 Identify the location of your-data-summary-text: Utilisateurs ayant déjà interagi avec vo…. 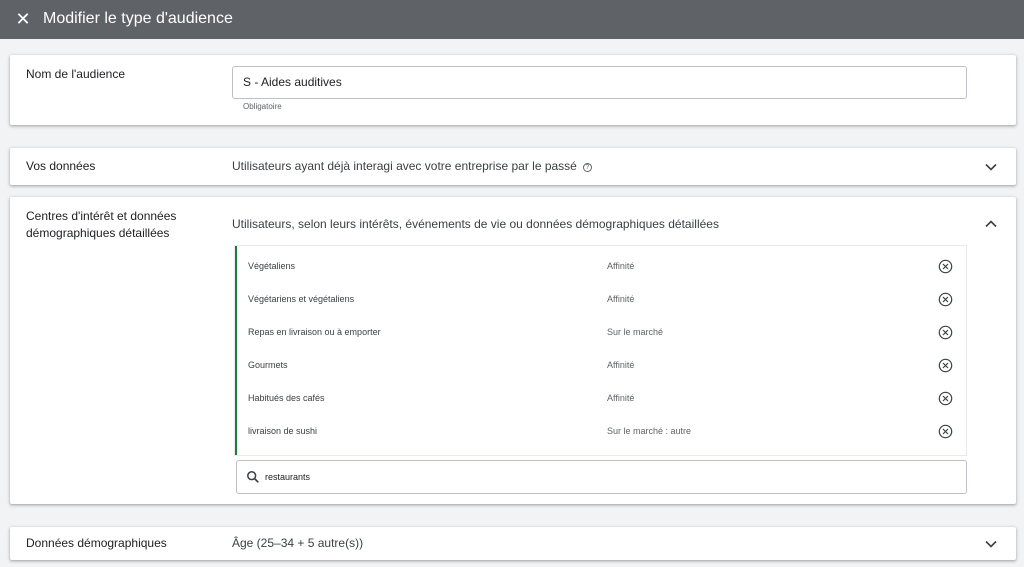
(404, 166).